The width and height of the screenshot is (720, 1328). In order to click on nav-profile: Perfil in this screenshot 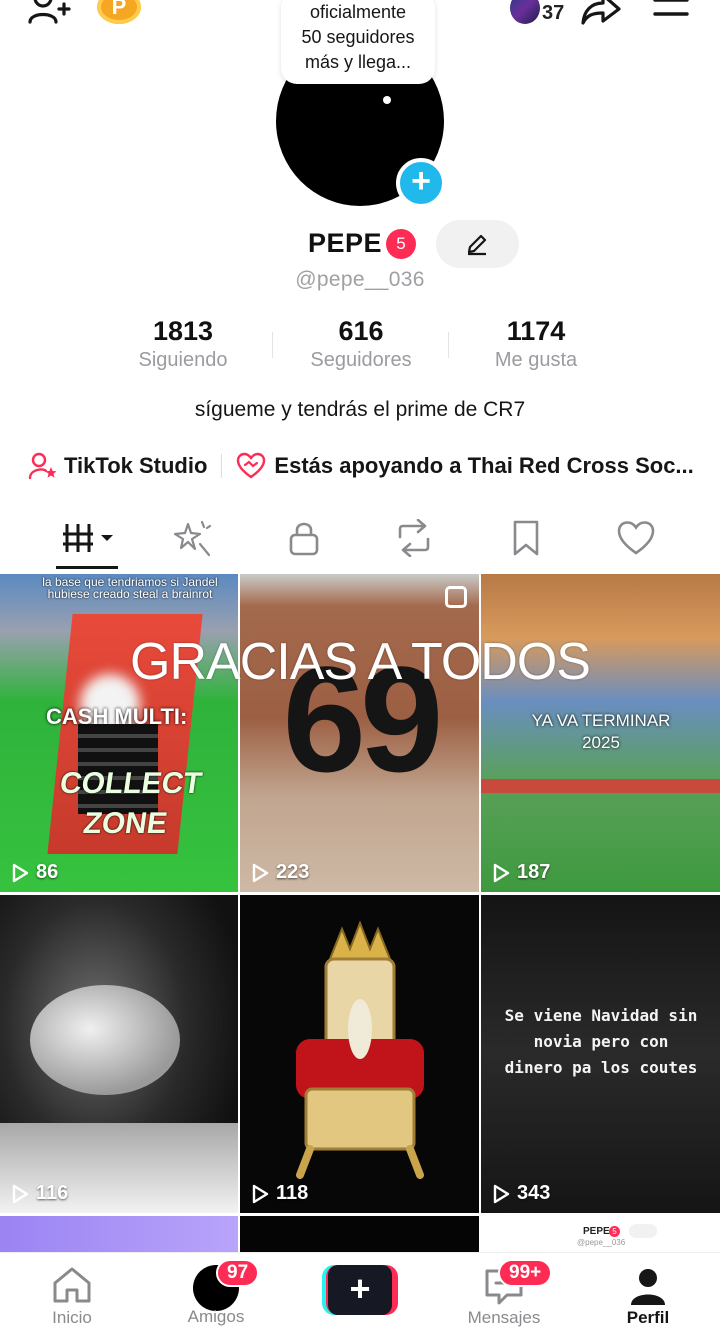, I will do `click(648, 1290)`.